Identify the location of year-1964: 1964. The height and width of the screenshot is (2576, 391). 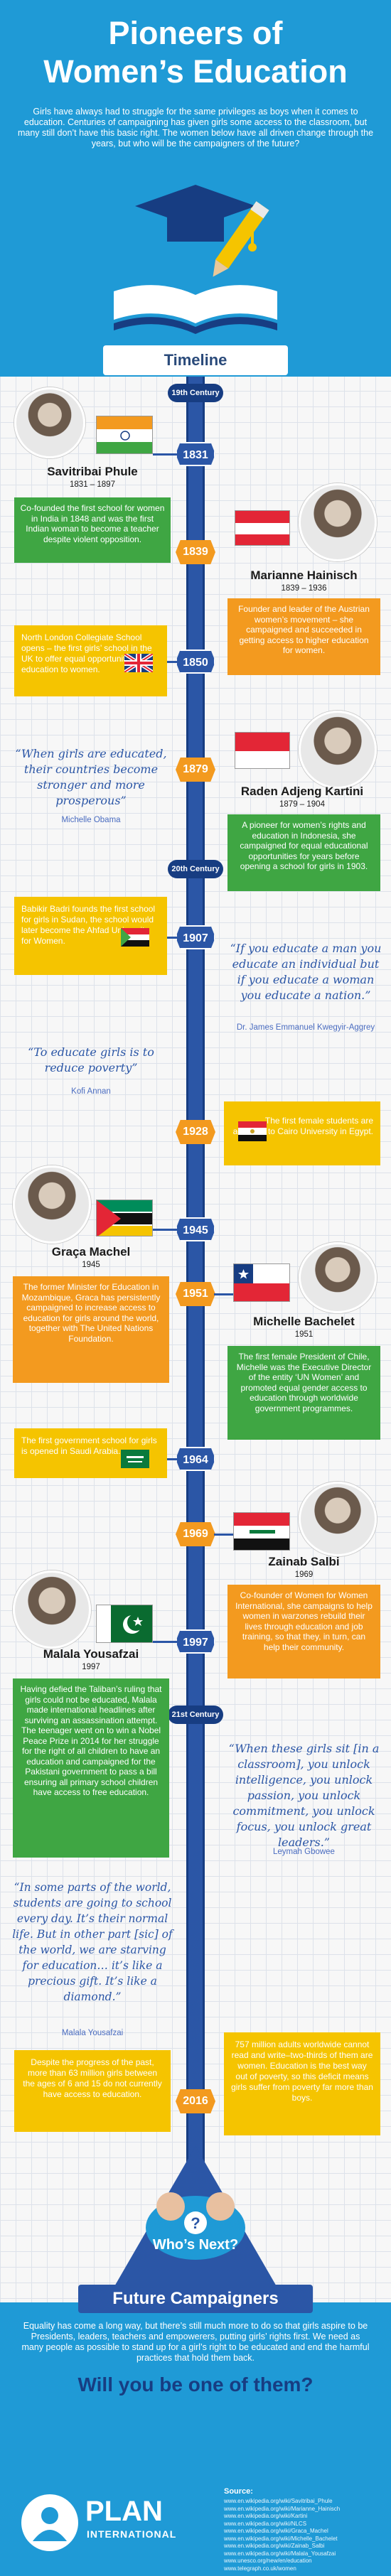
(195, 1459).